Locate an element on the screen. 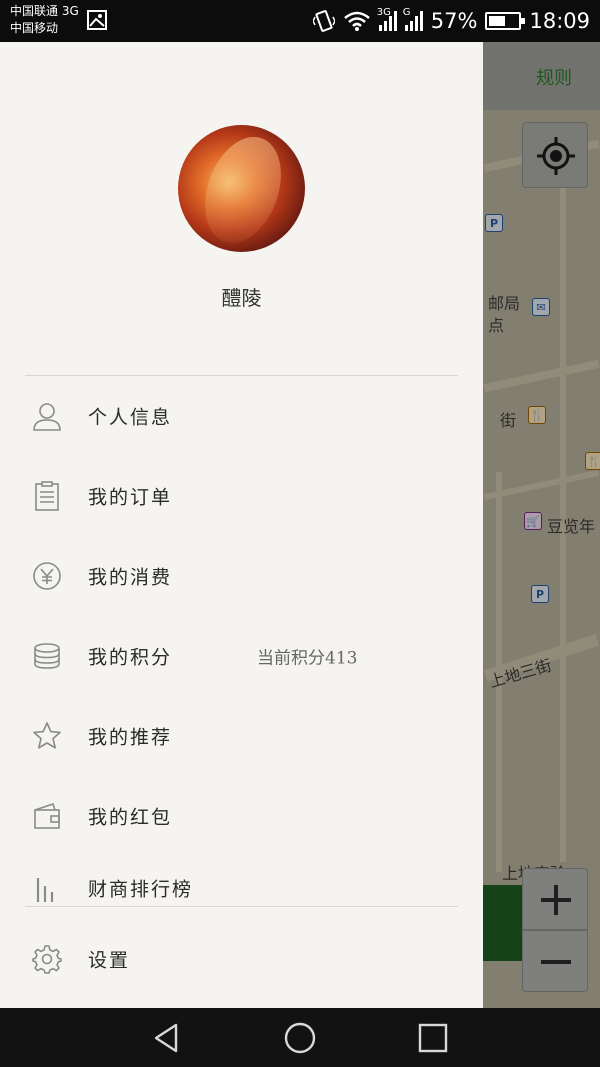  battery-icon is located at coordinates (505, 21).